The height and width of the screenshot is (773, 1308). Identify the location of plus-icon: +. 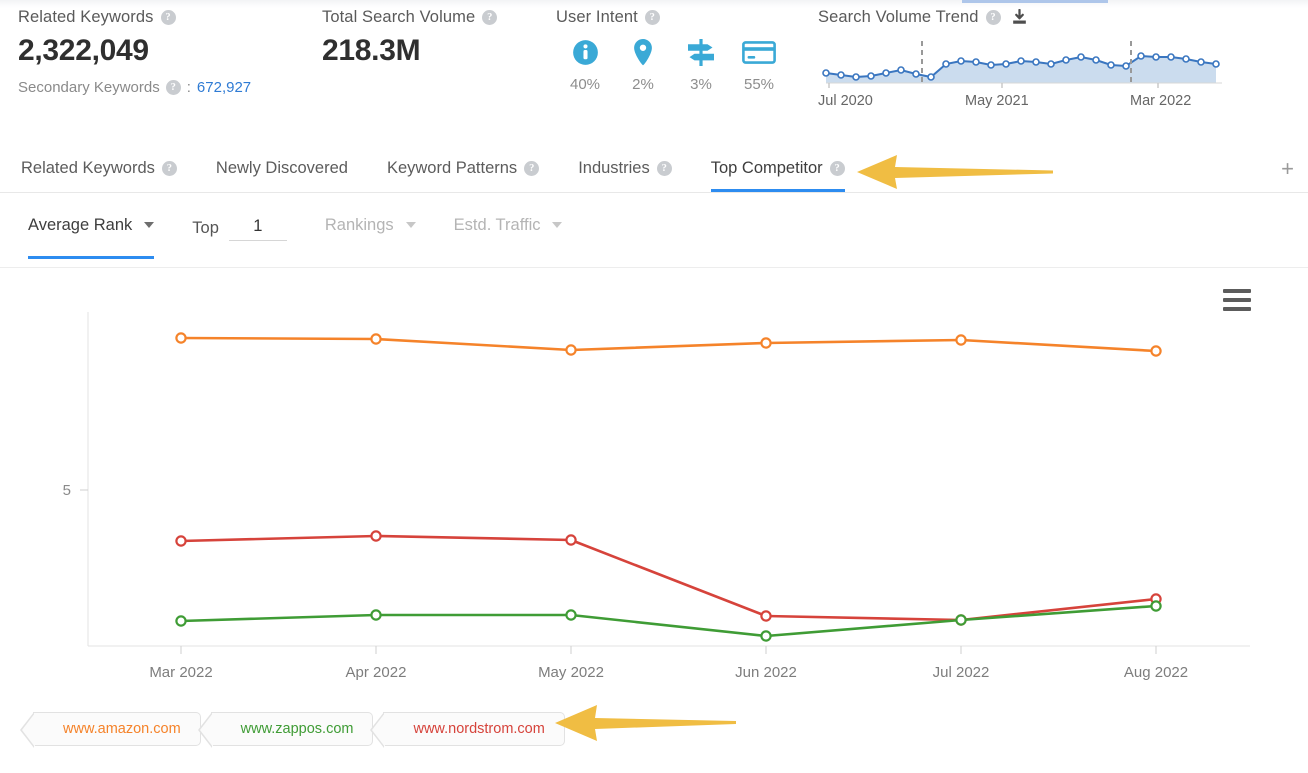
(1287, 169).